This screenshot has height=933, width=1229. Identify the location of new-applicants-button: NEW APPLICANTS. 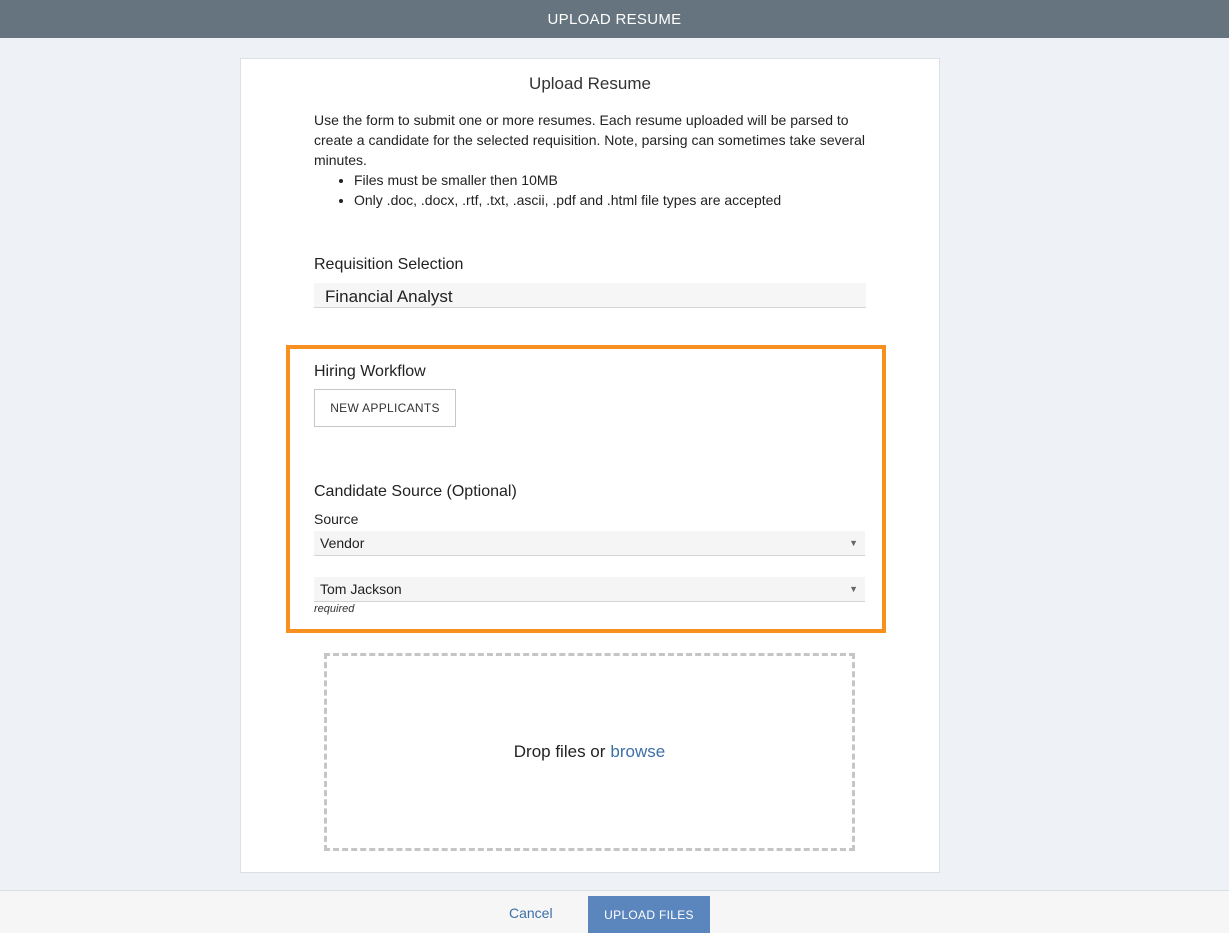
(385, 408).